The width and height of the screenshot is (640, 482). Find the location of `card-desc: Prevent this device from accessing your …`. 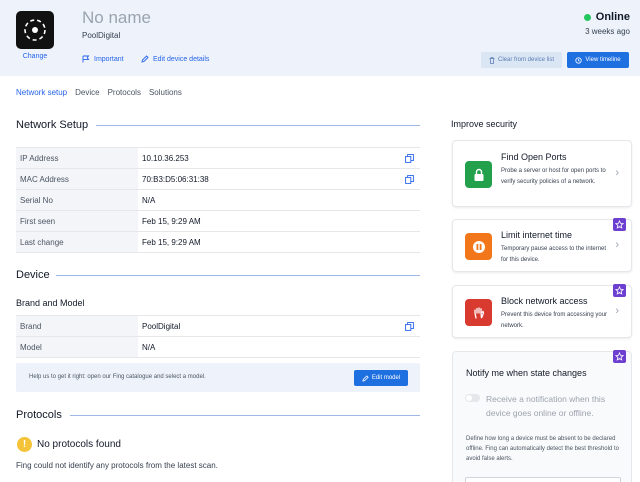

card-desc: Prevent this device from accessing your … is located at coordinates (554, 320).